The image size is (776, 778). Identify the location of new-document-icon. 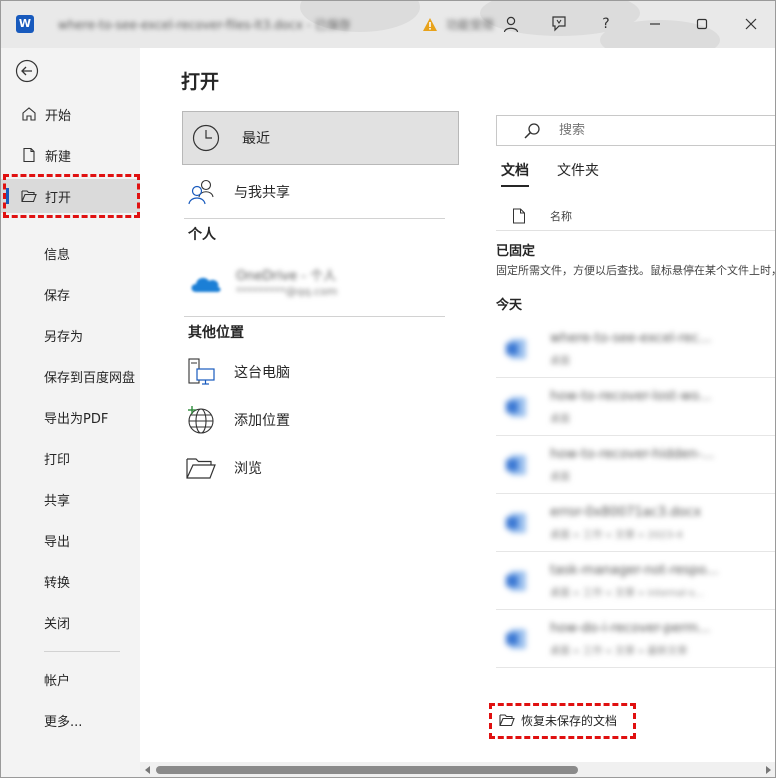
(29, 155).